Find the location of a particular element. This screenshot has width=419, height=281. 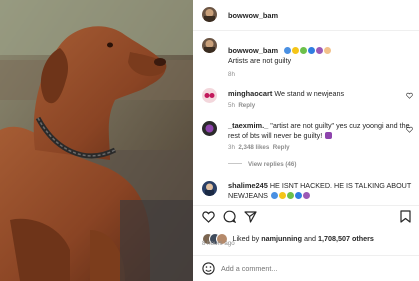

purple-heart-icon is located at coordinates (329, 135).